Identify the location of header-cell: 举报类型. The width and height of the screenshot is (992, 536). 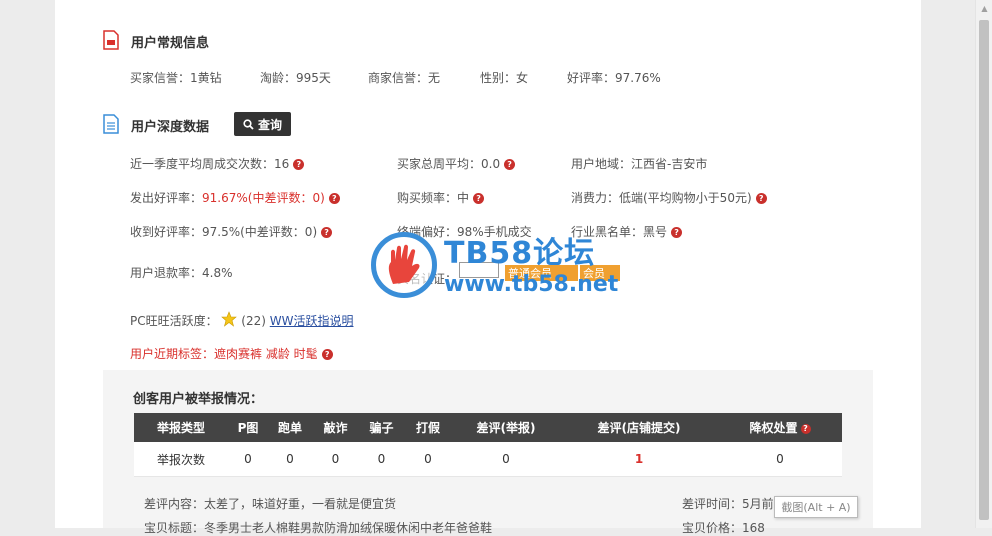
(181, 427).